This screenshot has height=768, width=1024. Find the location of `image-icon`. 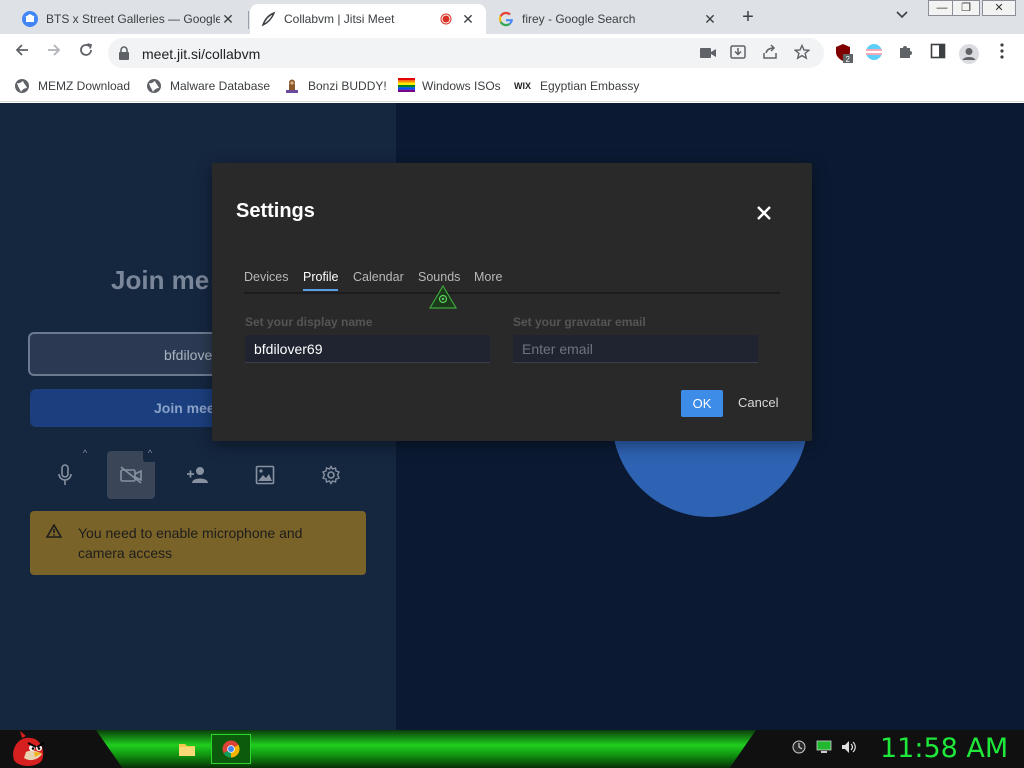

image-icon is located at coordinates (265, 475).